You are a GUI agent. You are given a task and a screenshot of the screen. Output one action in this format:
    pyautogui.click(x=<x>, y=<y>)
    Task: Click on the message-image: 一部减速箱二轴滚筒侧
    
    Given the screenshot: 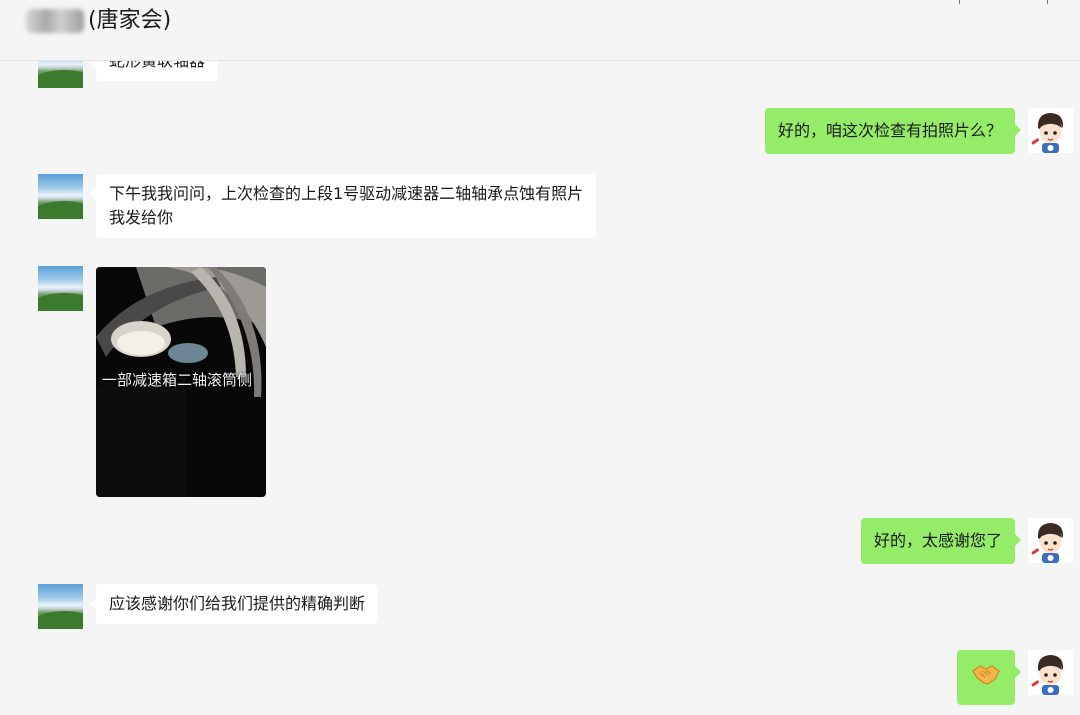 What is the action you would take?
    pyautogui.click(x=181, y=382)
    